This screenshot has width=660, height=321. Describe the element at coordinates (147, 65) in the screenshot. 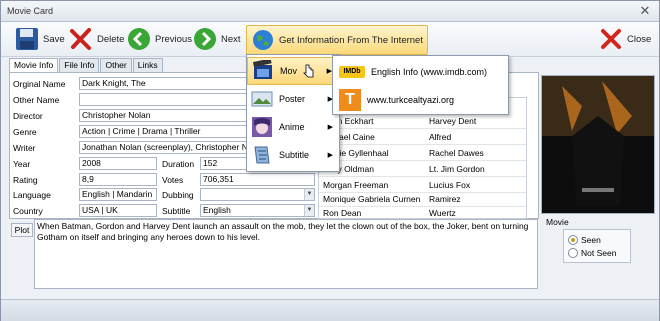

I see `tab-links: Links` at that location.